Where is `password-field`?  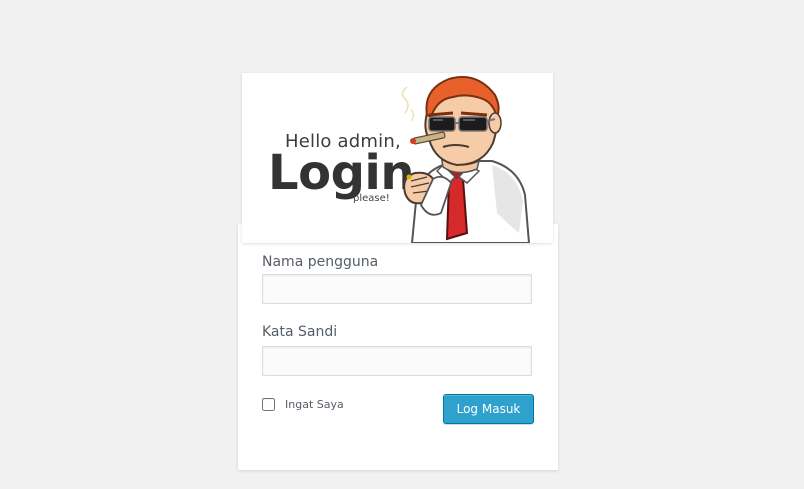 password-field is located at coordinates (397, 361).